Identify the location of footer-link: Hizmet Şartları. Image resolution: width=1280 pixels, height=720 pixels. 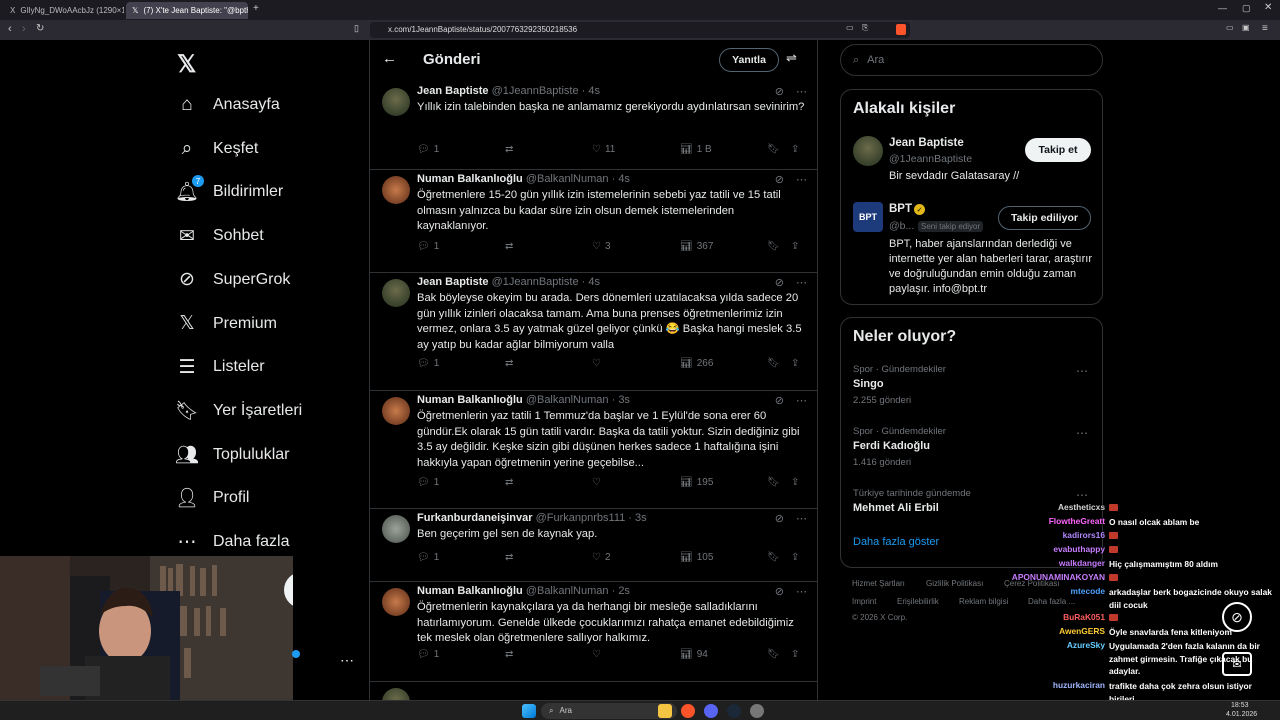
(878, 583).